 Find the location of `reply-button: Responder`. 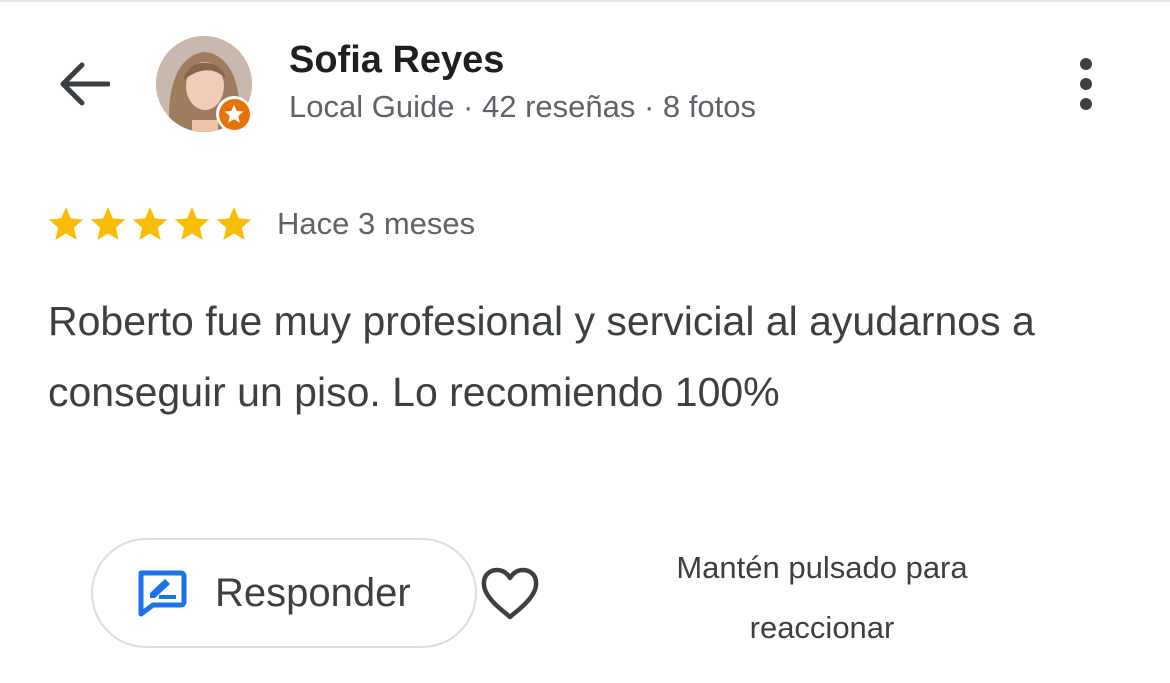

reply-button: Responder is located at coordinates (284, 593).